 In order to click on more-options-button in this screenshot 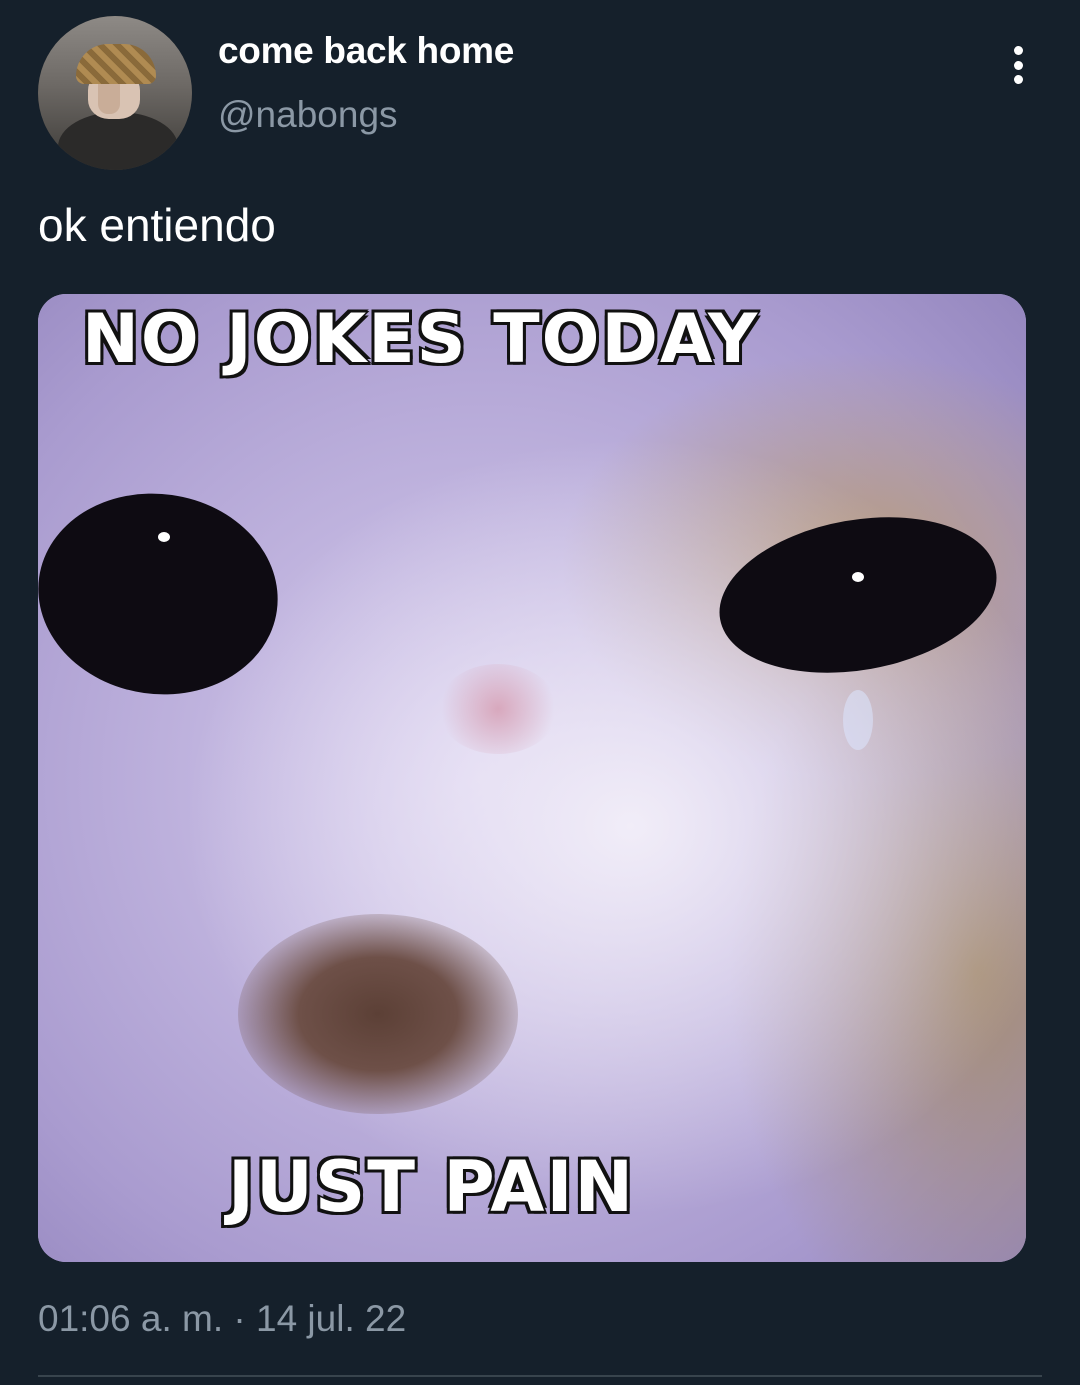, I will do `click(1018, 65)`.